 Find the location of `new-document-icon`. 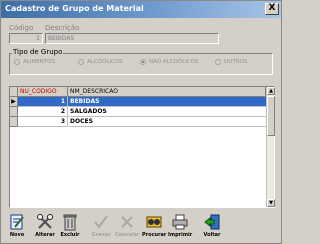

new-document-icon is located at coordinates (17, 222).